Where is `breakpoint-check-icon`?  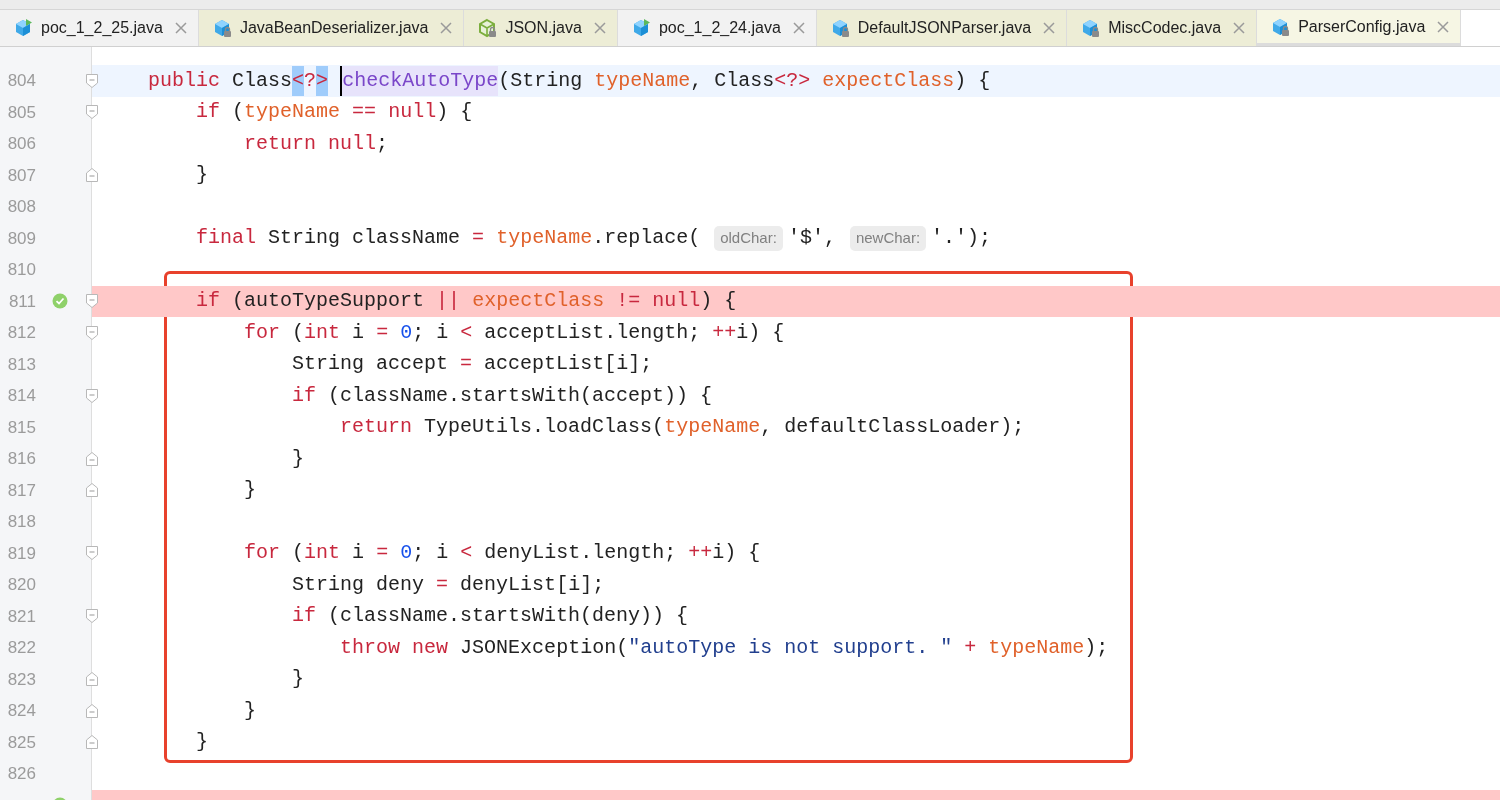
breakpoint-check-icon is located at coordinates (60, 301).